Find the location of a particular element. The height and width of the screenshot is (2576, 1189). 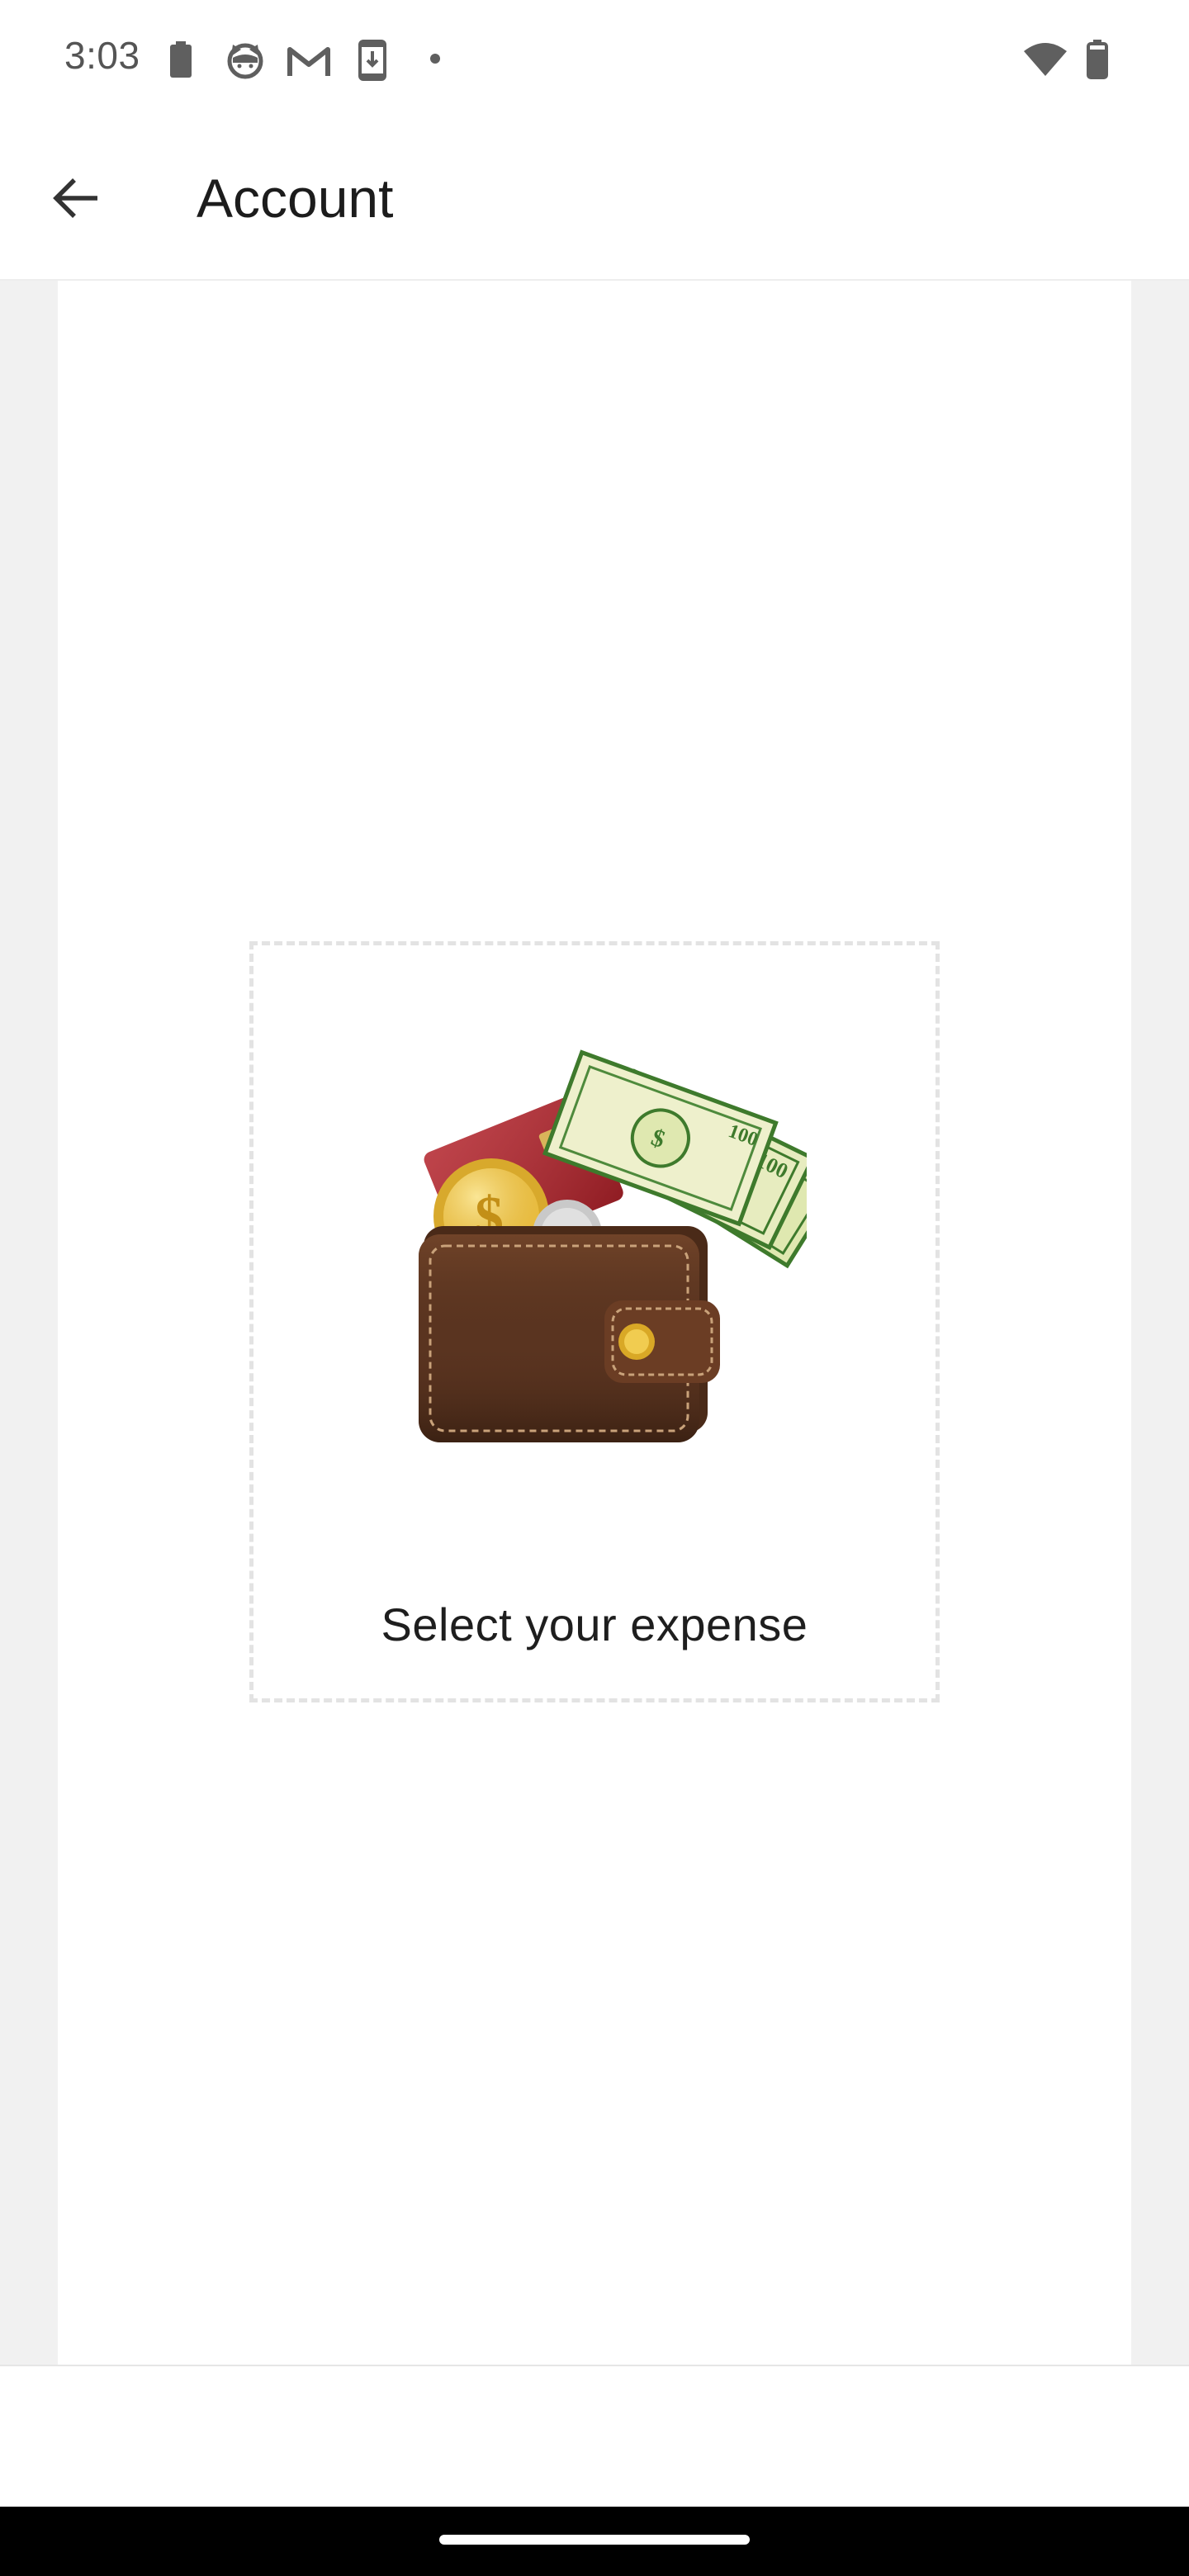

cat-face-icon is located at coordinates (245, 61).